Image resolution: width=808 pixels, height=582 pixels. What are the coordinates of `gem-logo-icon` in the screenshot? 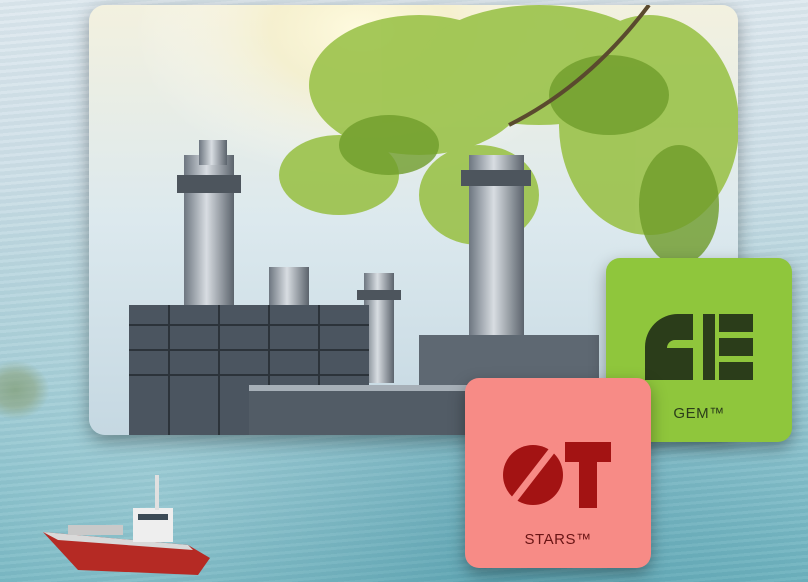 It's located at (699, 347).